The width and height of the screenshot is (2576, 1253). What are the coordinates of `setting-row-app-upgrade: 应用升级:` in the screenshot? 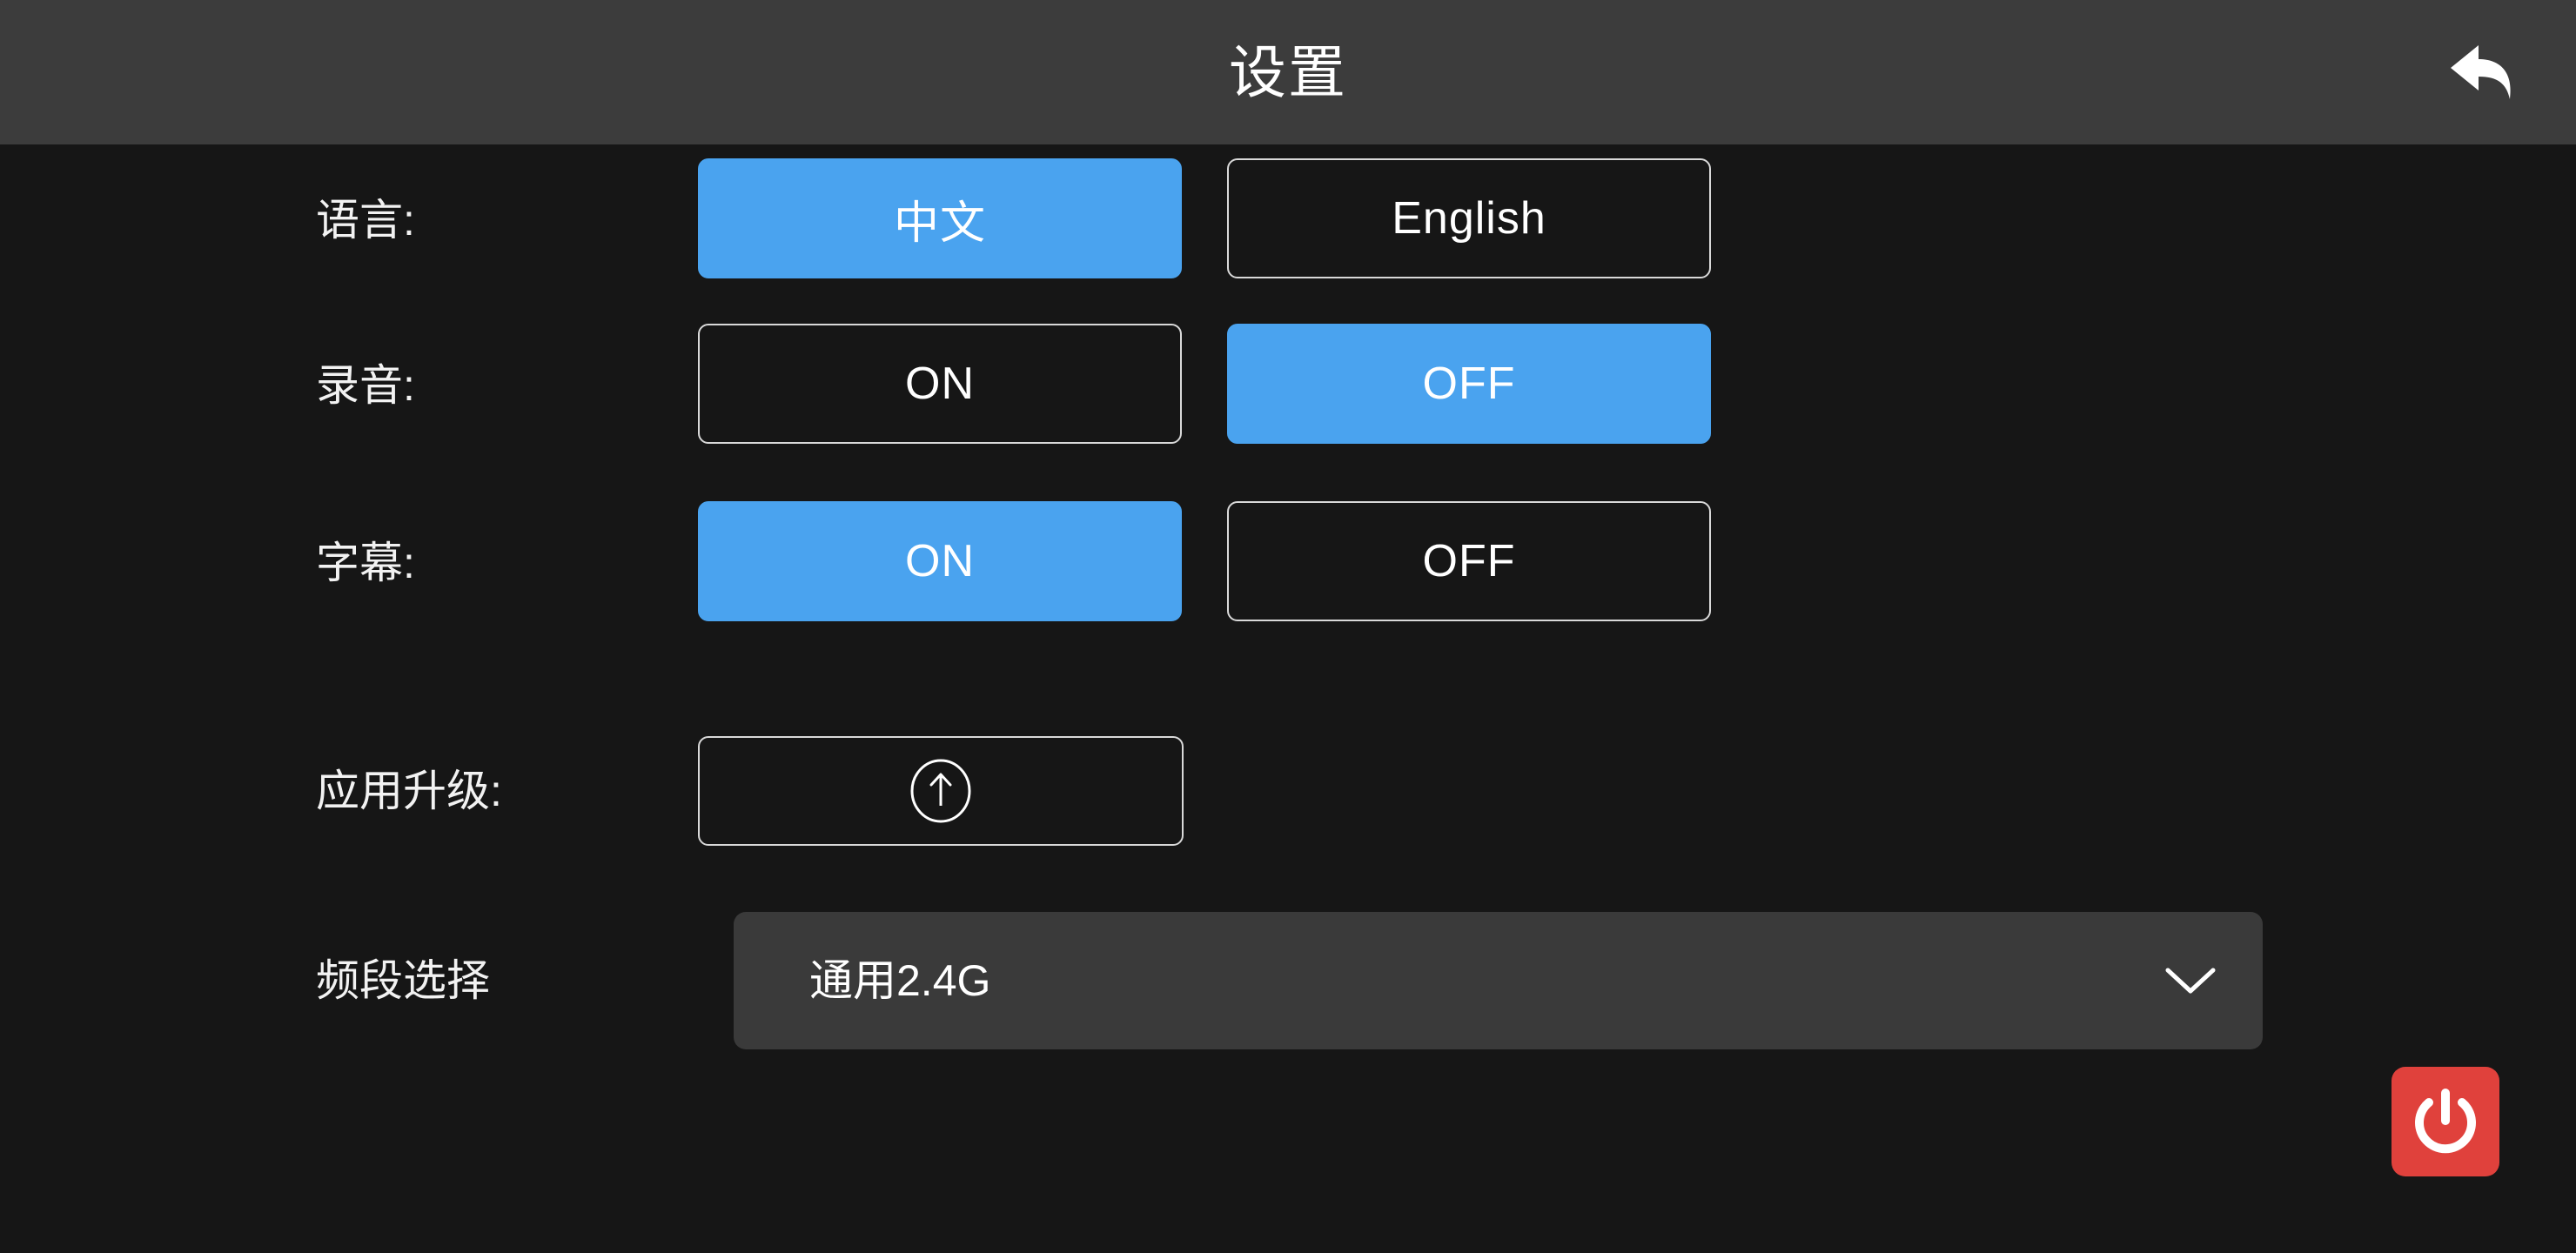 It's located at (1288, 791).